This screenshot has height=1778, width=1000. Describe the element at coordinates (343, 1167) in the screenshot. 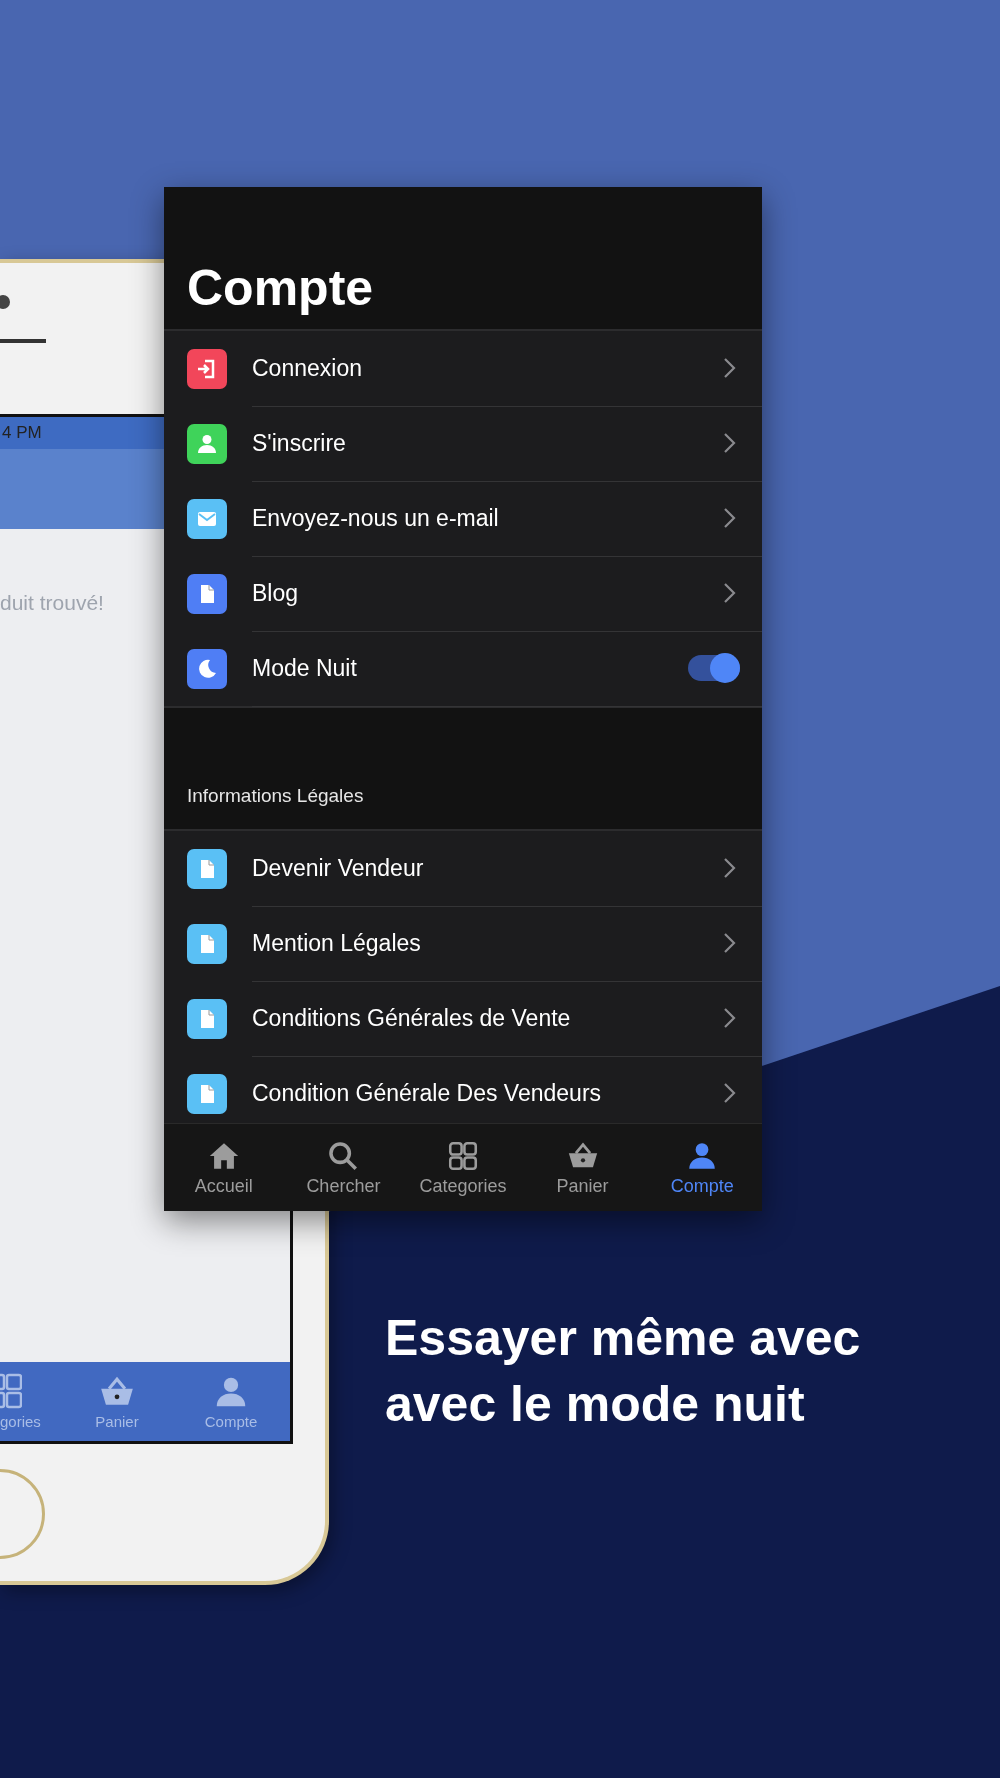

I see `tab: Chercher` at that location.